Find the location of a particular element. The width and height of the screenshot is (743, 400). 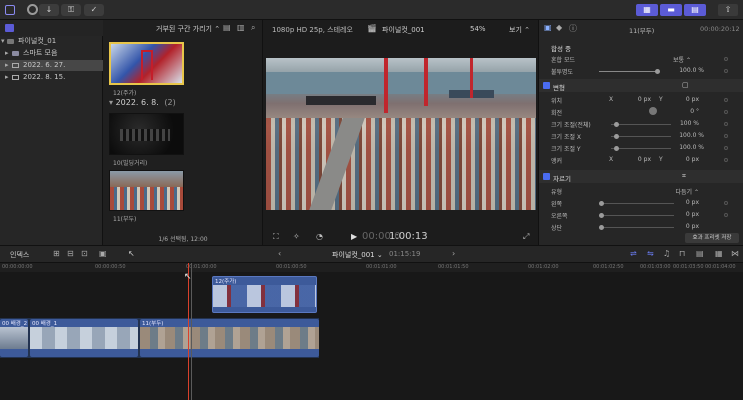

view-dropdown: 보기 ⌃ is located at coordinates (519, 30).